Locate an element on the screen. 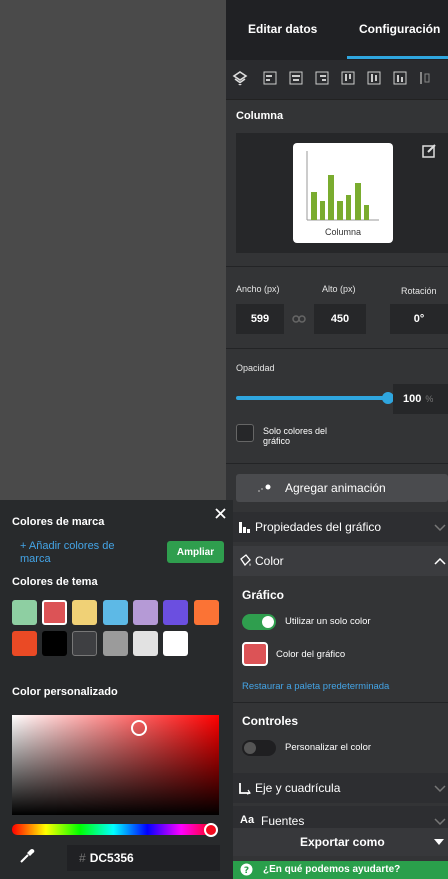 The image size is (448, 879). hue-slider-thumb is located at coordinates (211, 830).